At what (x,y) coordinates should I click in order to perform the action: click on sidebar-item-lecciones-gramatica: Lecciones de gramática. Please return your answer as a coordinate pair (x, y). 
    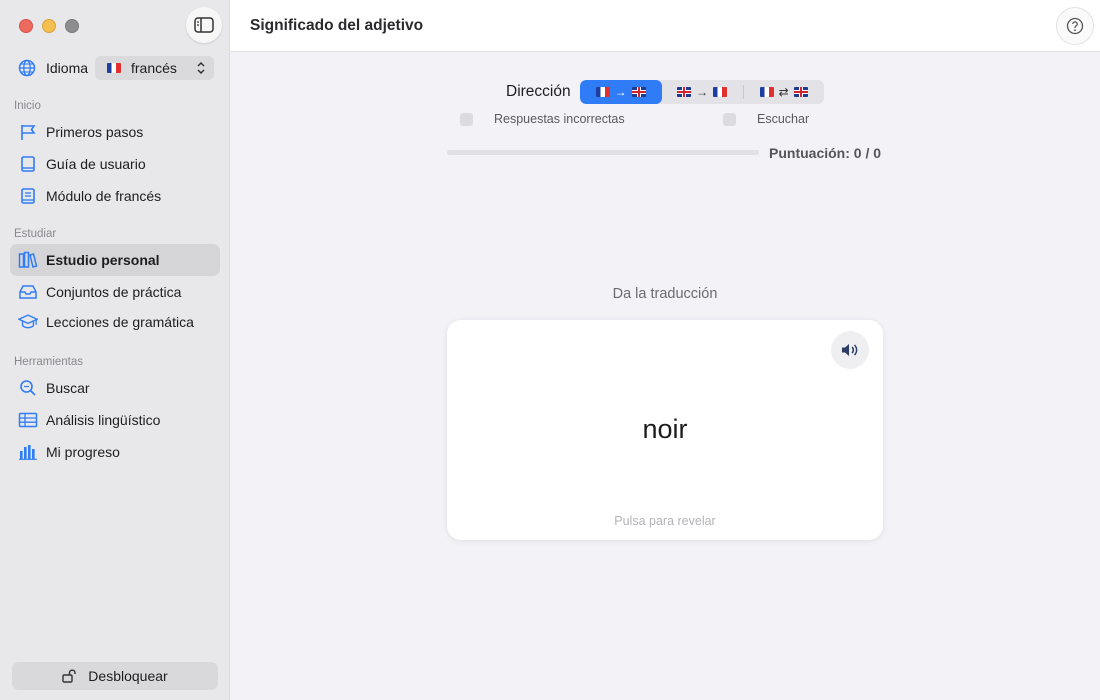
    Looking at the image, I should click on (115, 322).